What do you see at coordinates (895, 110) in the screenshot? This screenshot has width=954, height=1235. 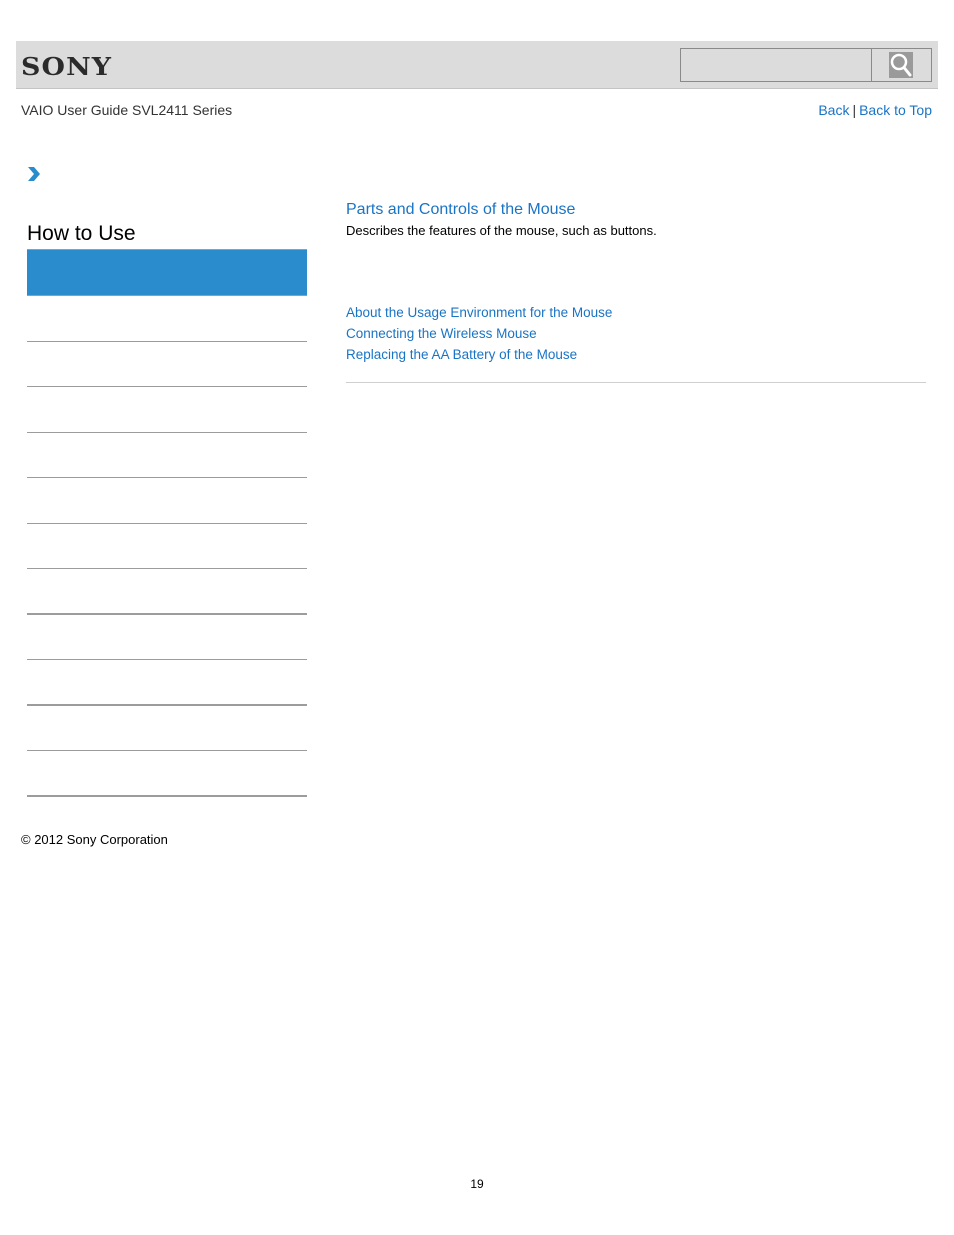 I see `back-to-top-link: Back to Top` at bounding box center [895, 110].